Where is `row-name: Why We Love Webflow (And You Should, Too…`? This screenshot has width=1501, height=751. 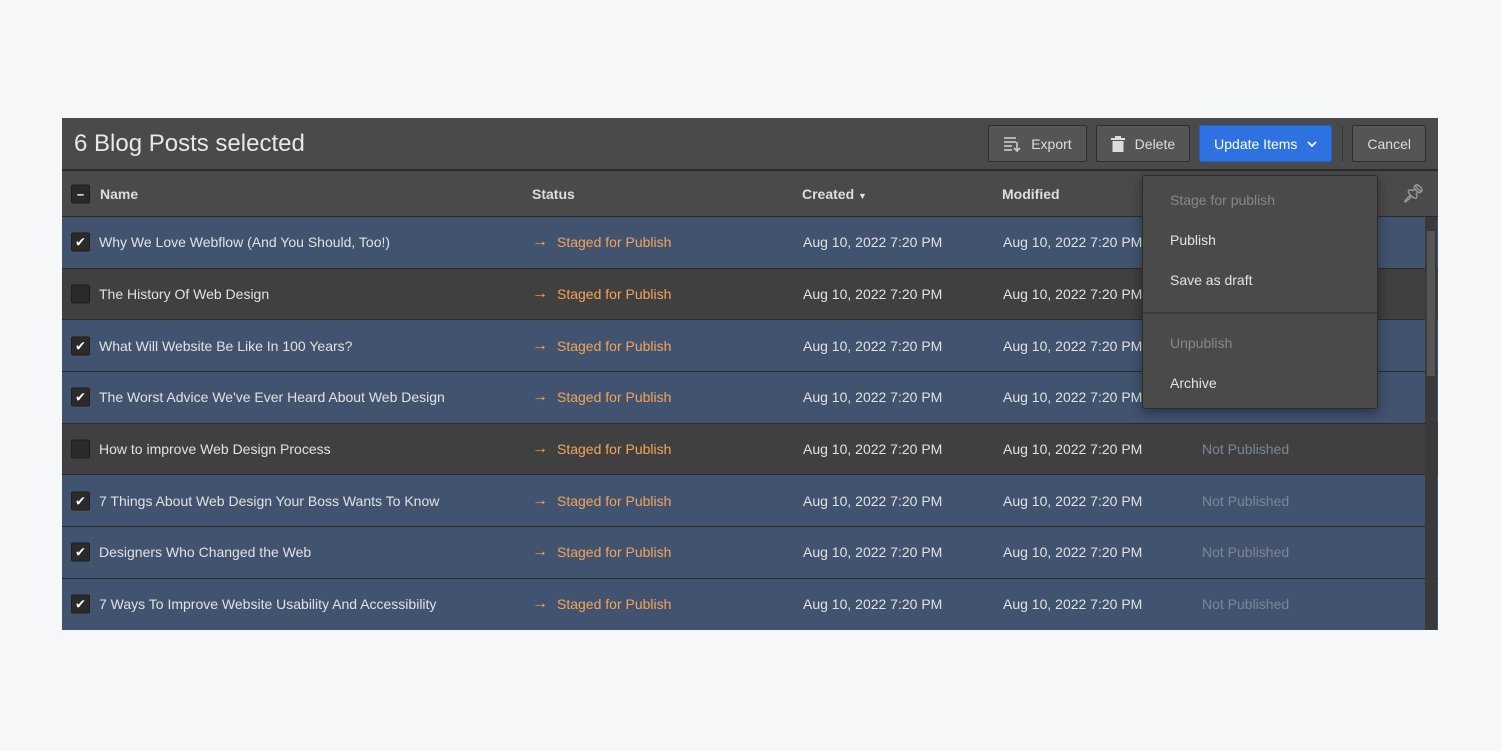
row-name: Why We Love Webflow (And You Should, Too… is located at coordinates (244, 242).